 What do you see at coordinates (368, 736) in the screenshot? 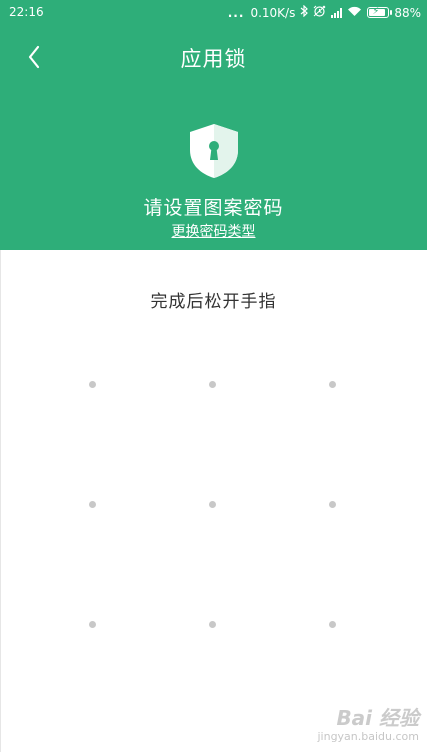
I see `watermark-url: jingyan.baidu.com` at bounding box center [368, 736].